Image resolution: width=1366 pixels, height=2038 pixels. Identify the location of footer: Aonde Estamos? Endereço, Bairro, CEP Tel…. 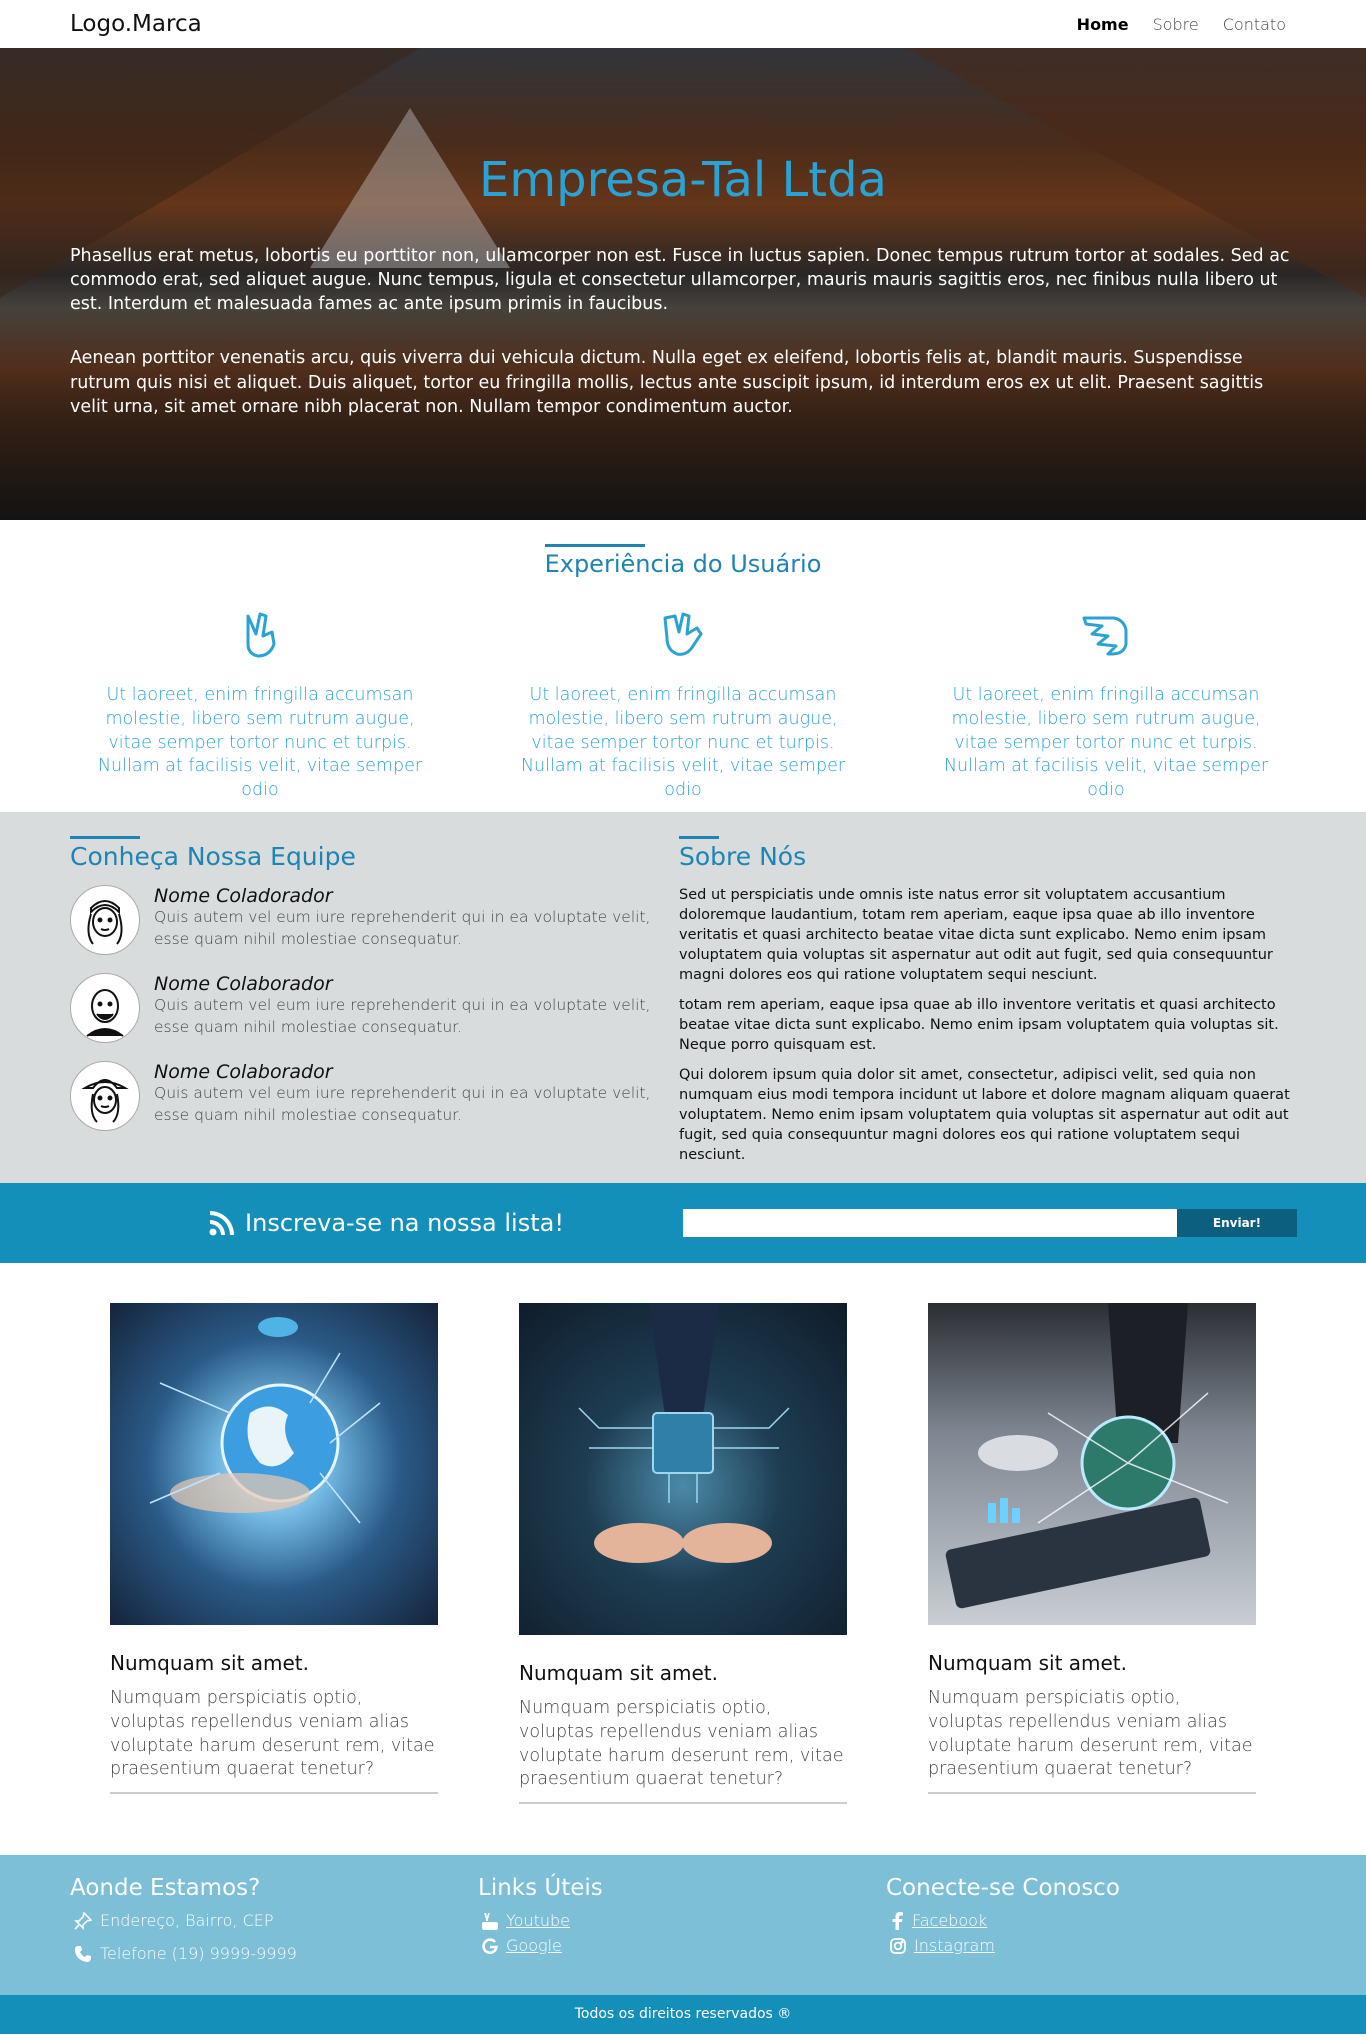
(683, 1925).